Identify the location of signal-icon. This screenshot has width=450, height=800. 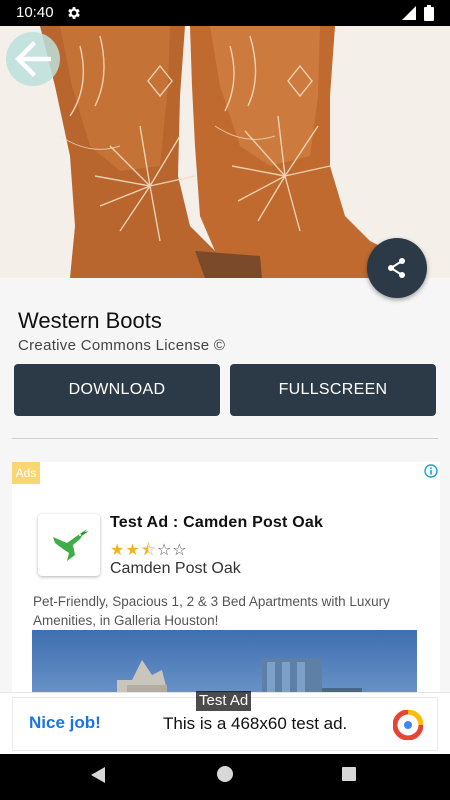
(409, 13).